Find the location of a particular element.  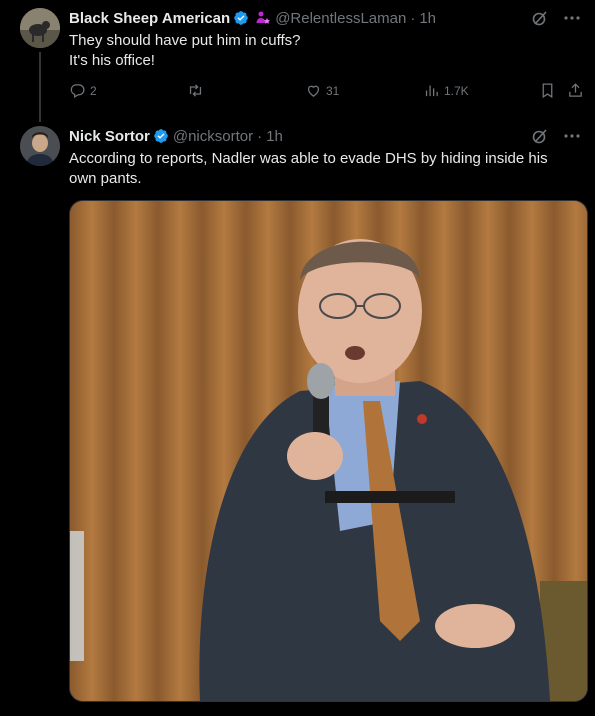

reply-count: 2 is located at coordinates (93, 90).